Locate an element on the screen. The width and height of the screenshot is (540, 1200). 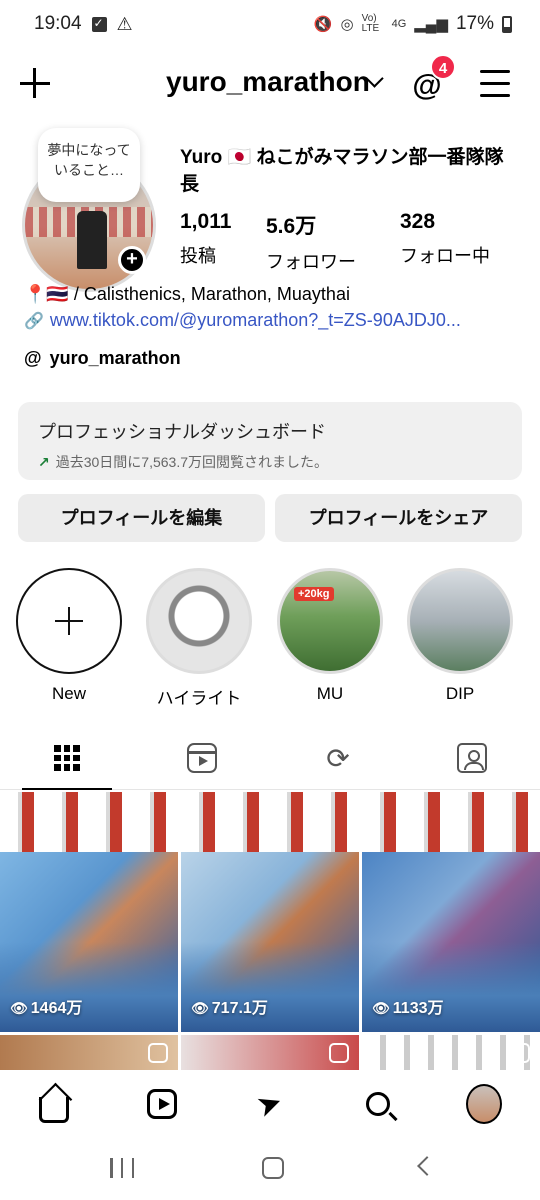
profile-header: yuro_marathon @ 4 is located at coordinates (270, 82).